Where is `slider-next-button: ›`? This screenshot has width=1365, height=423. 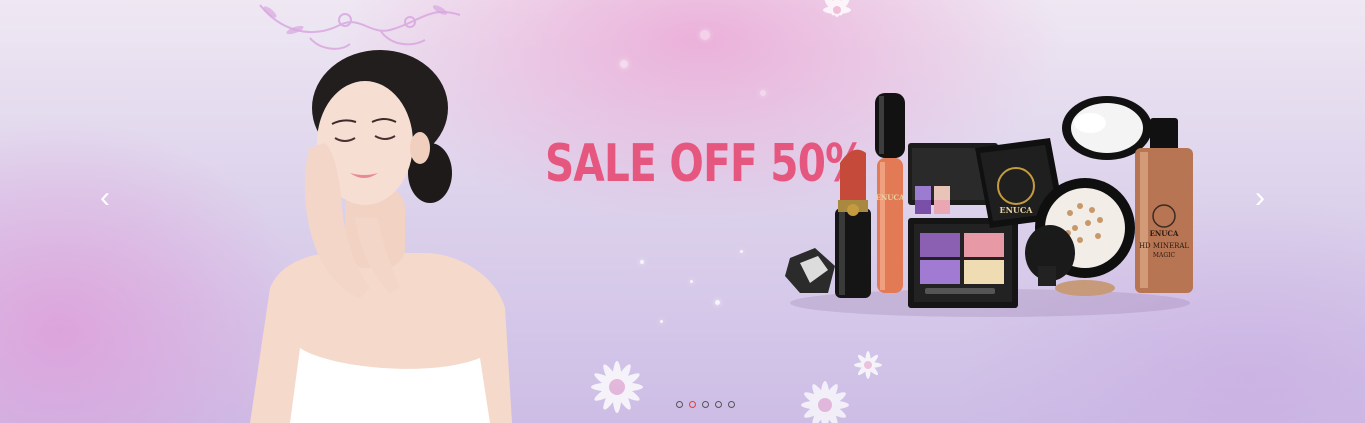 slider-next-button: › is located at coordinates (1260, 198).